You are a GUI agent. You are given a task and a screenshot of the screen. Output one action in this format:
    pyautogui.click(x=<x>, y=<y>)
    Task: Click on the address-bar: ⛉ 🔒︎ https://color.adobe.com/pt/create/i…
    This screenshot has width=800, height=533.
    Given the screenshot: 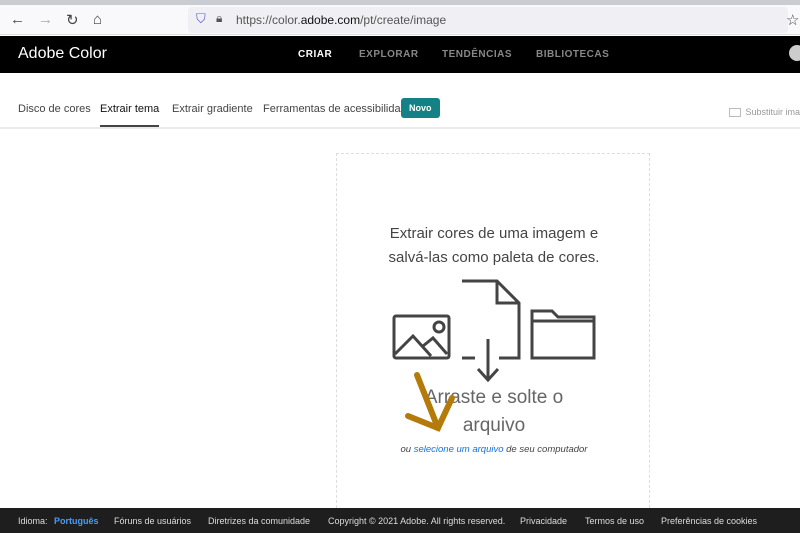 What is the action you would take?
    pyautogui.click(x=488, y=20)
    